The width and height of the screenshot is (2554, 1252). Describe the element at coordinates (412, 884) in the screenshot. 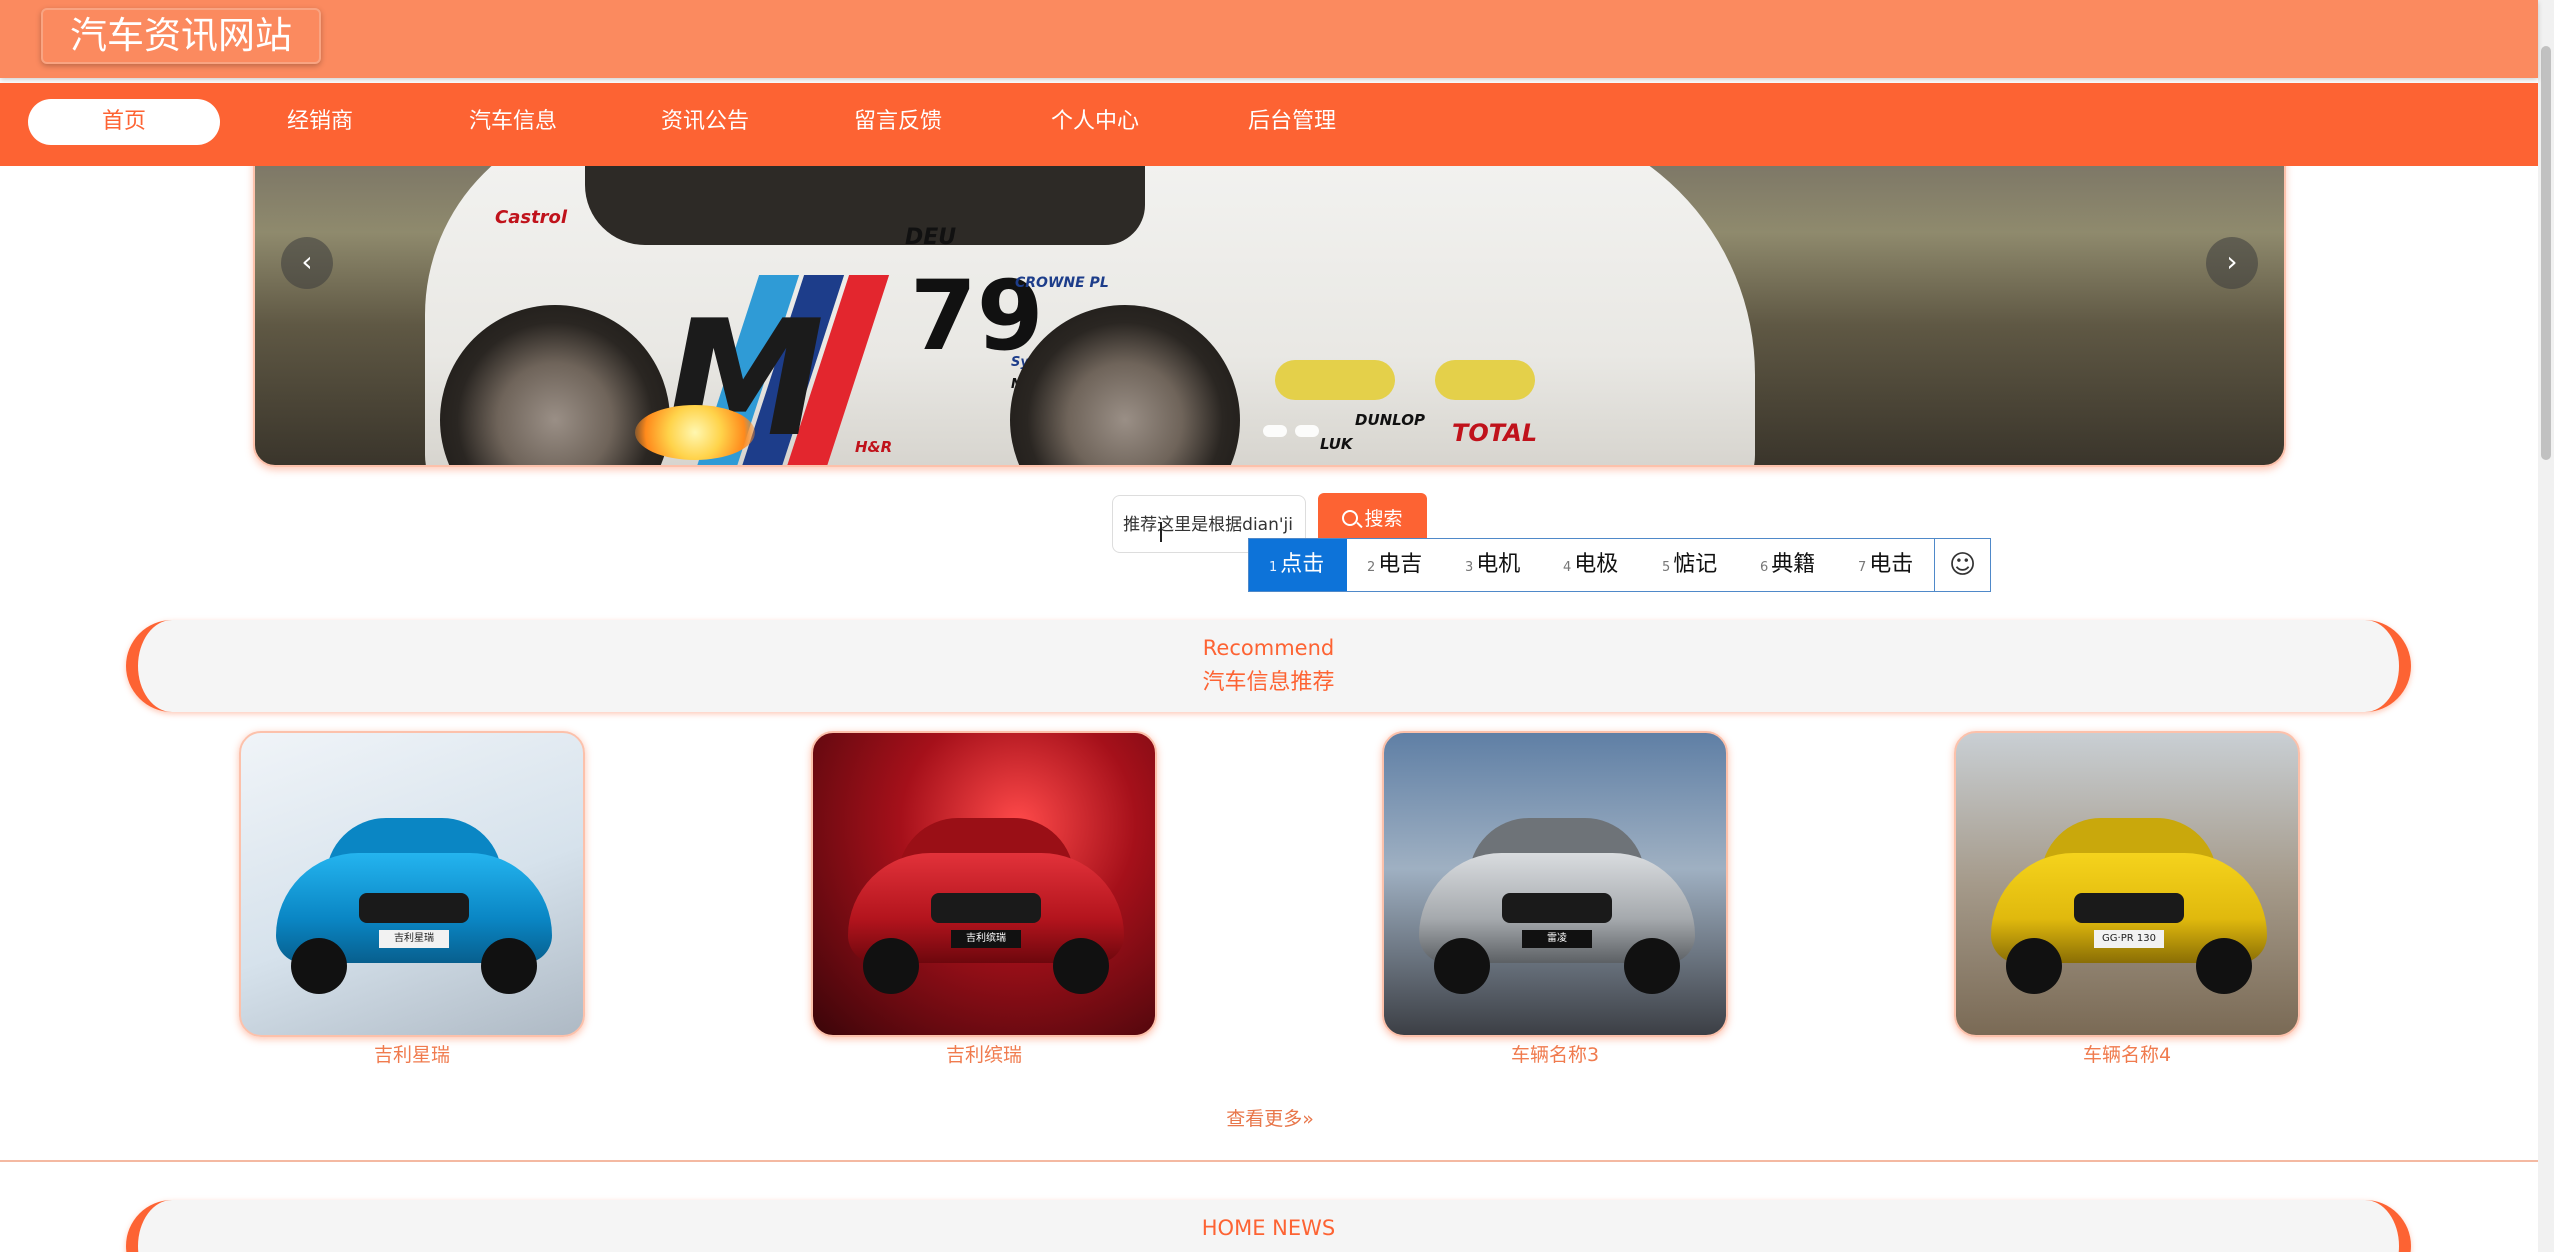

I see `car-card-1: 吉利星瑞` at that location.